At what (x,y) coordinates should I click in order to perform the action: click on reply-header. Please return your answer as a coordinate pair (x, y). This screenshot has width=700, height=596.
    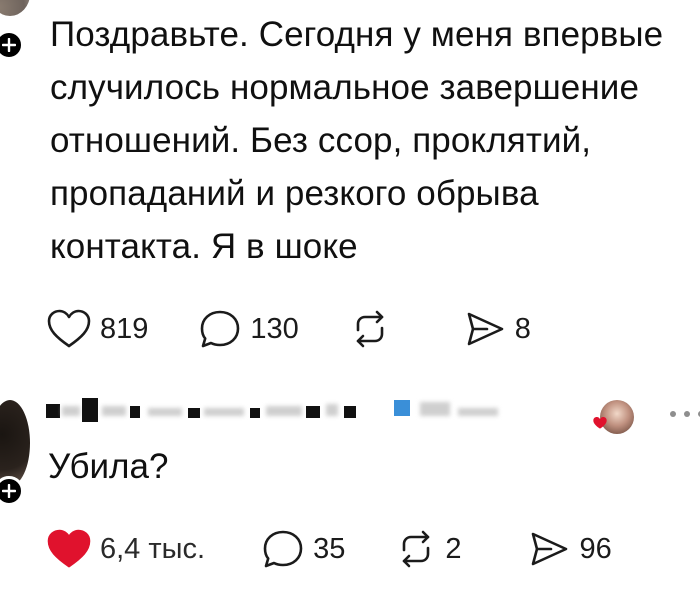
    Looking at the image, I should click on (372, 416).